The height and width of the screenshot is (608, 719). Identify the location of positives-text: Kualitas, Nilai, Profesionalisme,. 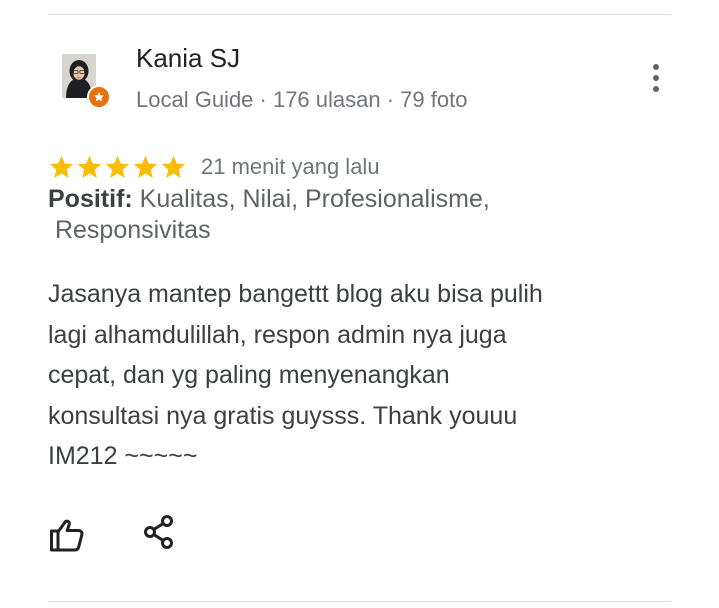
(311, 199).